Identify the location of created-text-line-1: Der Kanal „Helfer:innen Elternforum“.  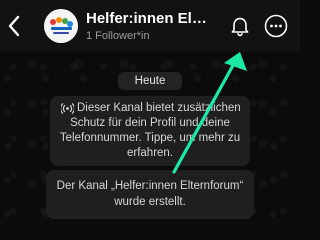
(150, 186).